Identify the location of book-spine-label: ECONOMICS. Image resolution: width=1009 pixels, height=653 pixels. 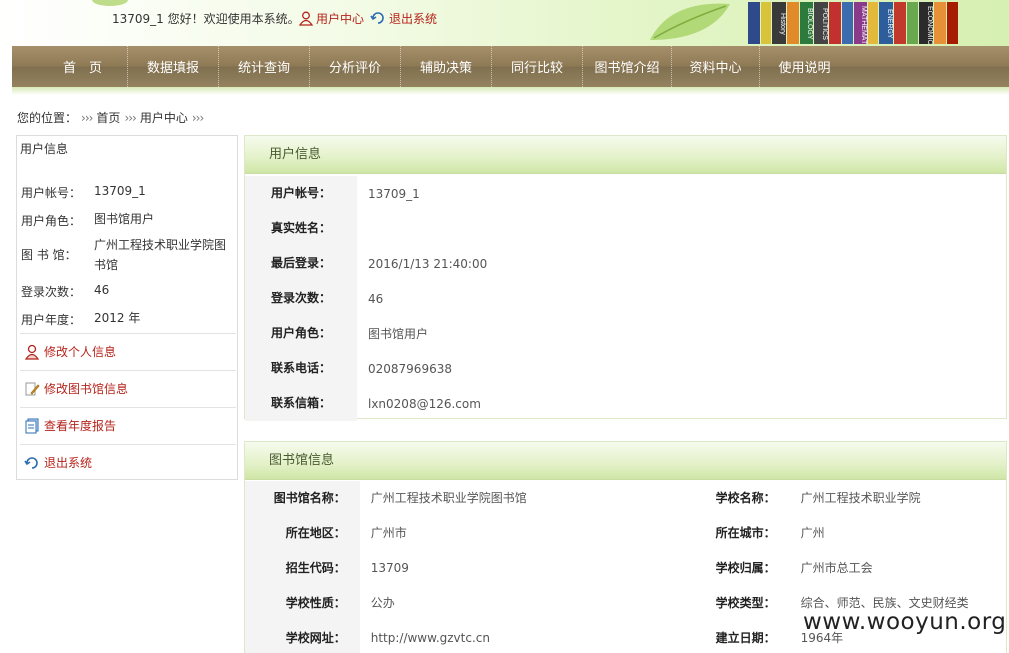
(929, 25).